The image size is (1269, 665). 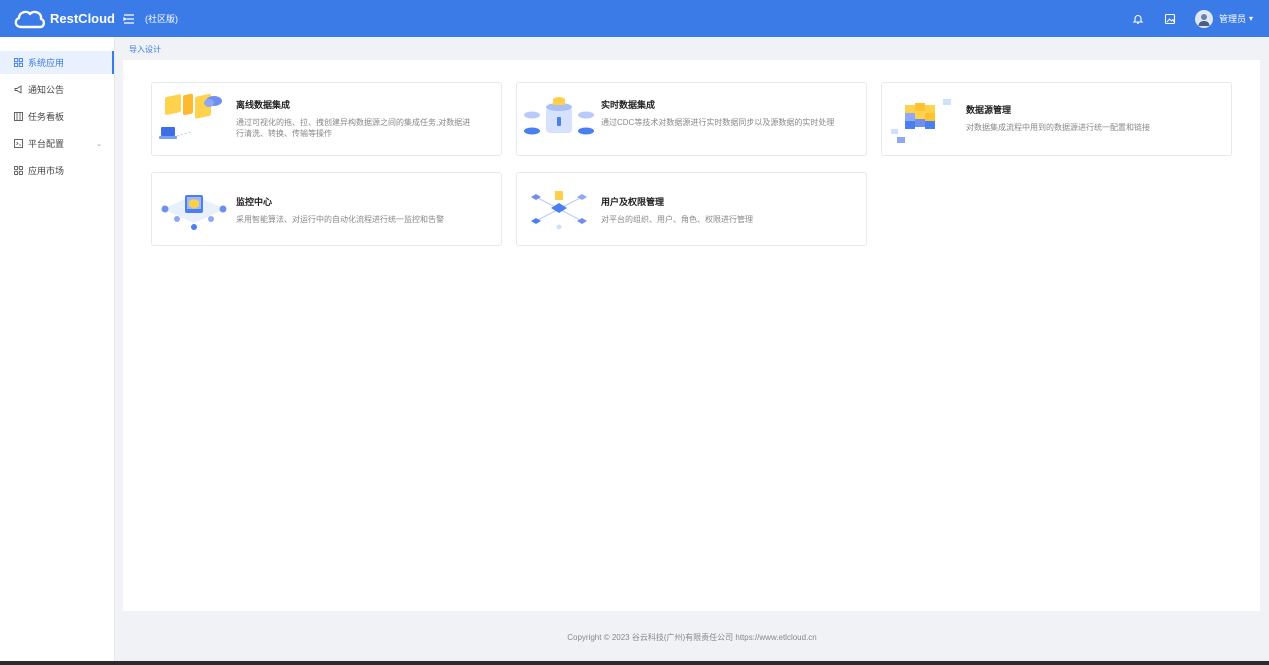 What do you see at coordinates (18, 90) in the screenshot?
I see `megaphone-icon` at bounding box center [18, 90].